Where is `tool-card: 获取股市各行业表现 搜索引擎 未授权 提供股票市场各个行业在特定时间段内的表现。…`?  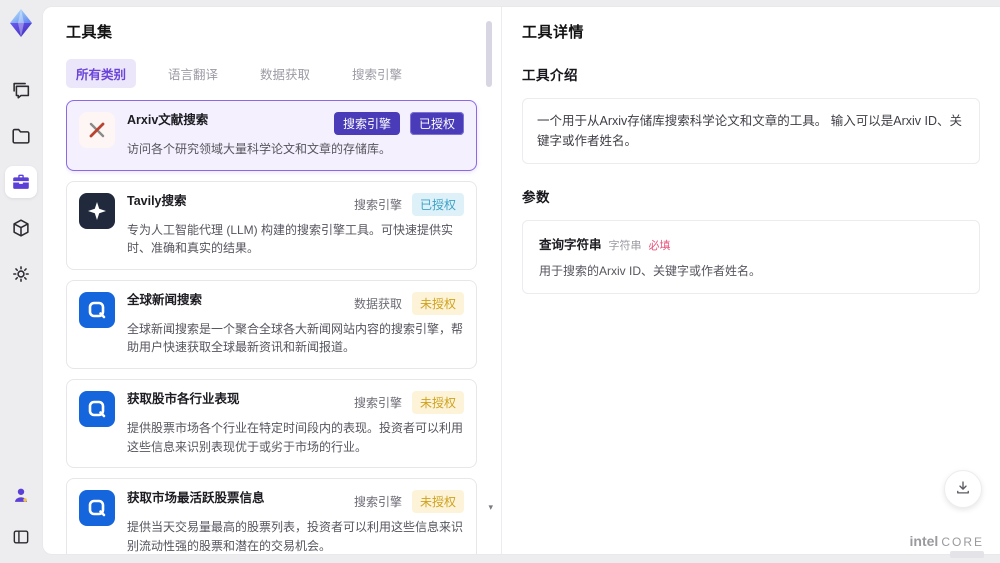 tool-card: 获取股市各行业表现 搜索引擎 未授权 提供股票市场各个行业在特定时间段内的表现。… is located at coordinates (271, 423).